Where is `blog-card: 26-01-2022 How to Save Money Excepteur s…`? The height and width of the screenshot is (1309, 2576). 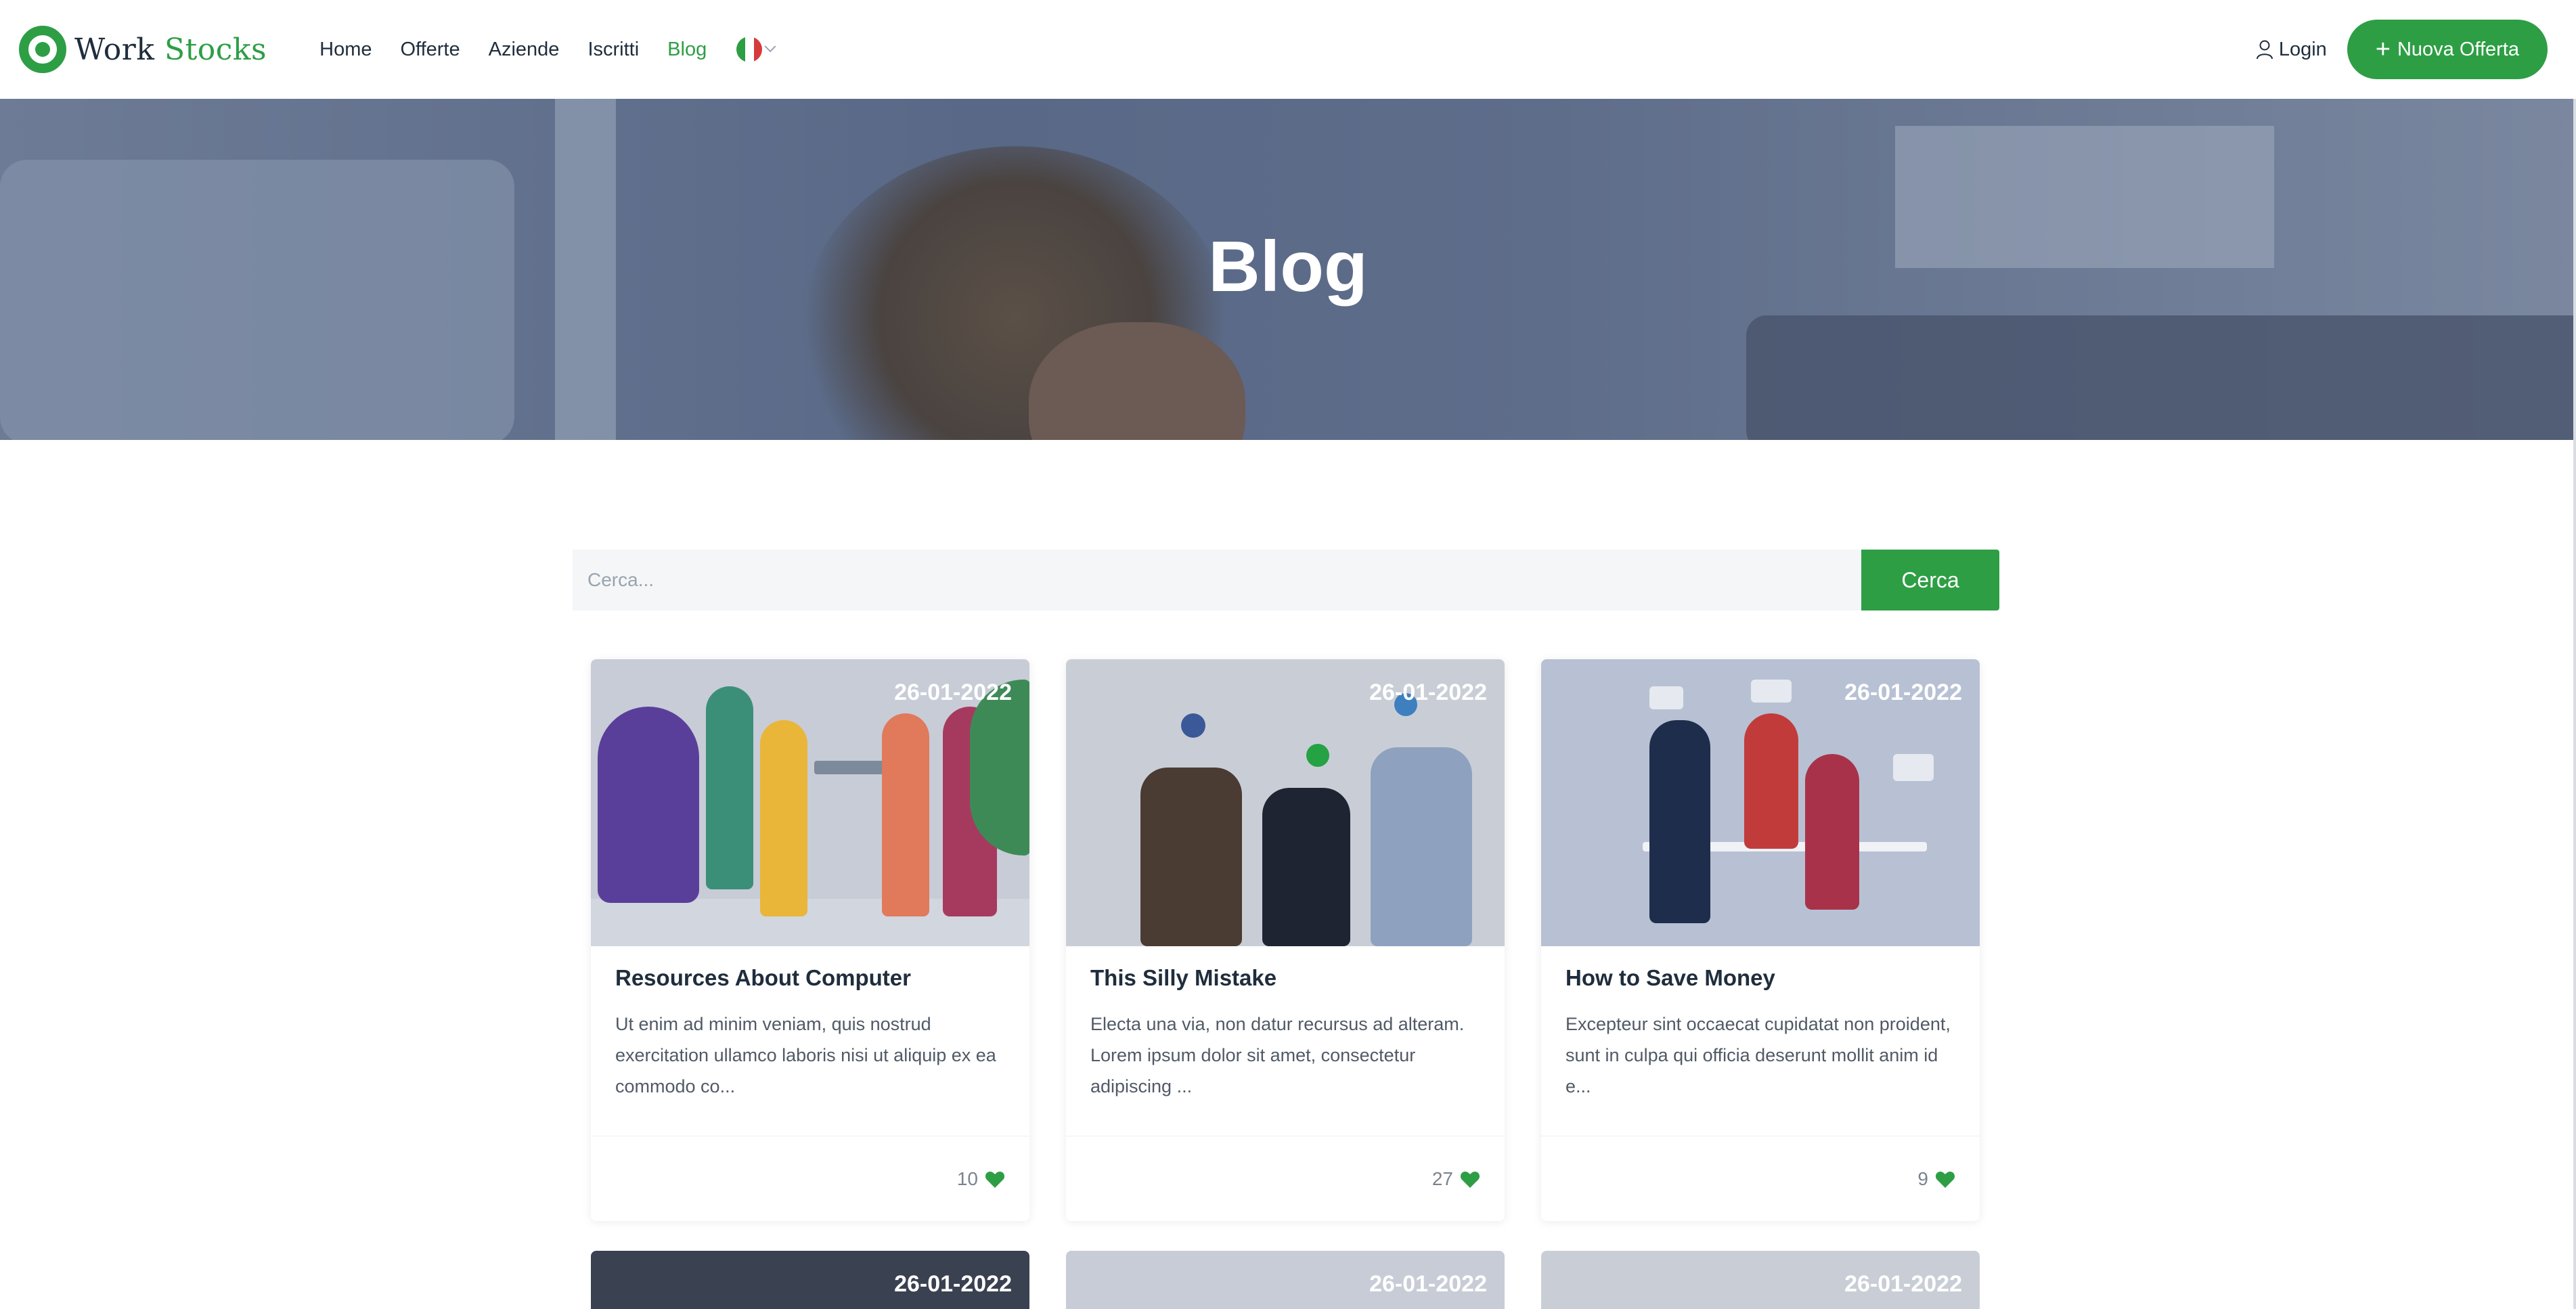
blog-card: 26-01-2022 How to Save Money Excepteur s… is located at coordinates (1760, 940).